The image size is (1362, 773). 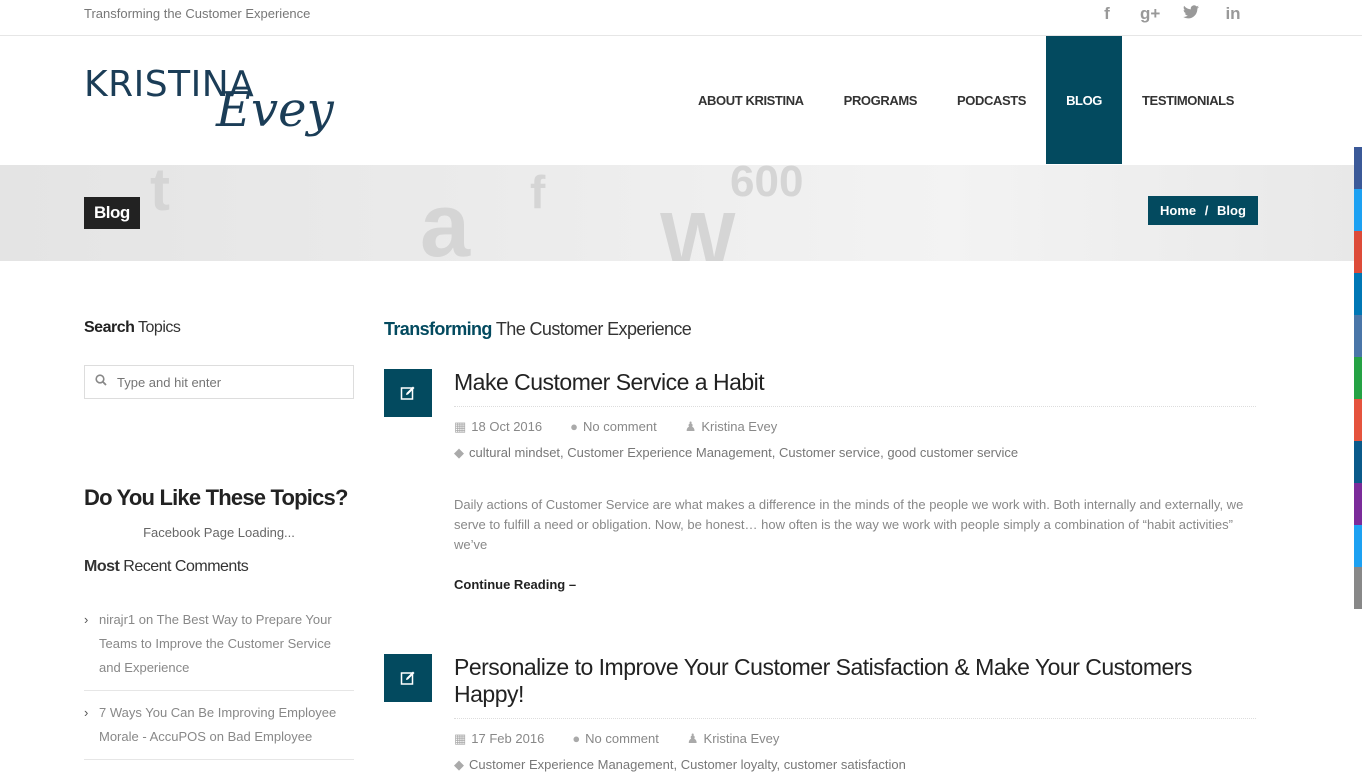 I want to click on post-date: ▦ 17 Feb 2016, so click(x=499, y=739).